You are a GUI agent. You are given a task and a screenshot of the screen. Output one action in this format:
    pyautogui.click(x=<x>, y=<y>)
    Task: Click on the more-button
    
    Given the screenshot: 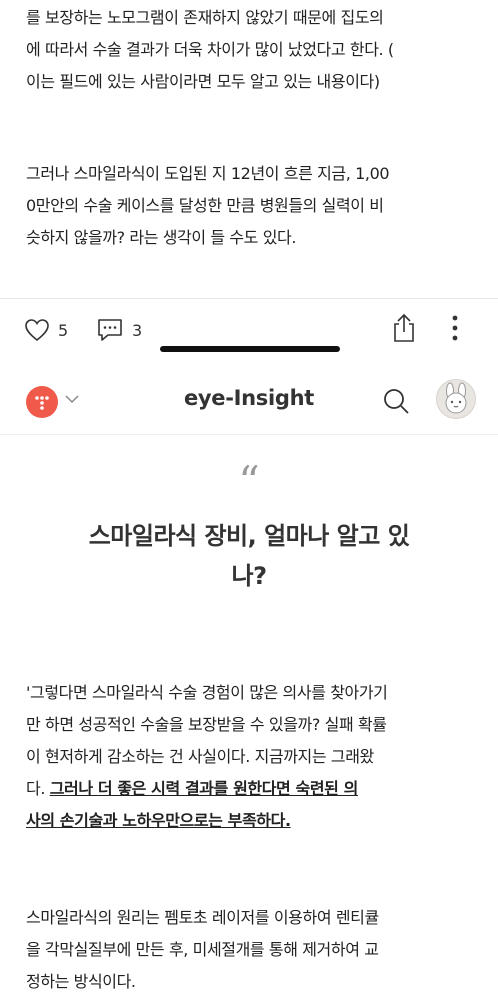 What is the action you would take?
    pyautogui.click(x=455, y=328)
    